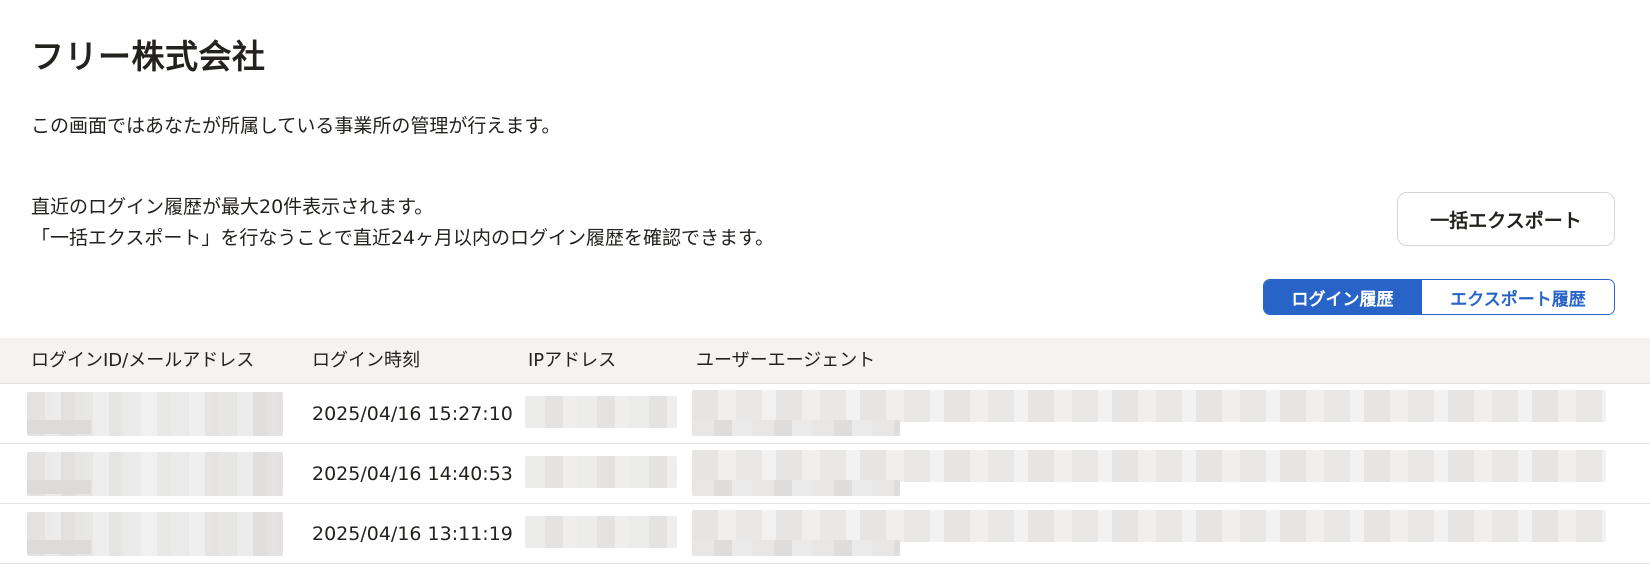 Image resolution: width=1650 pixels, height=570 pixels. What do you see at coordinates (232, 207) in the screenshot?
I see `note-line: 直近のログイン履歴が最大20件表示されます。` at bounding box center [232, 207].